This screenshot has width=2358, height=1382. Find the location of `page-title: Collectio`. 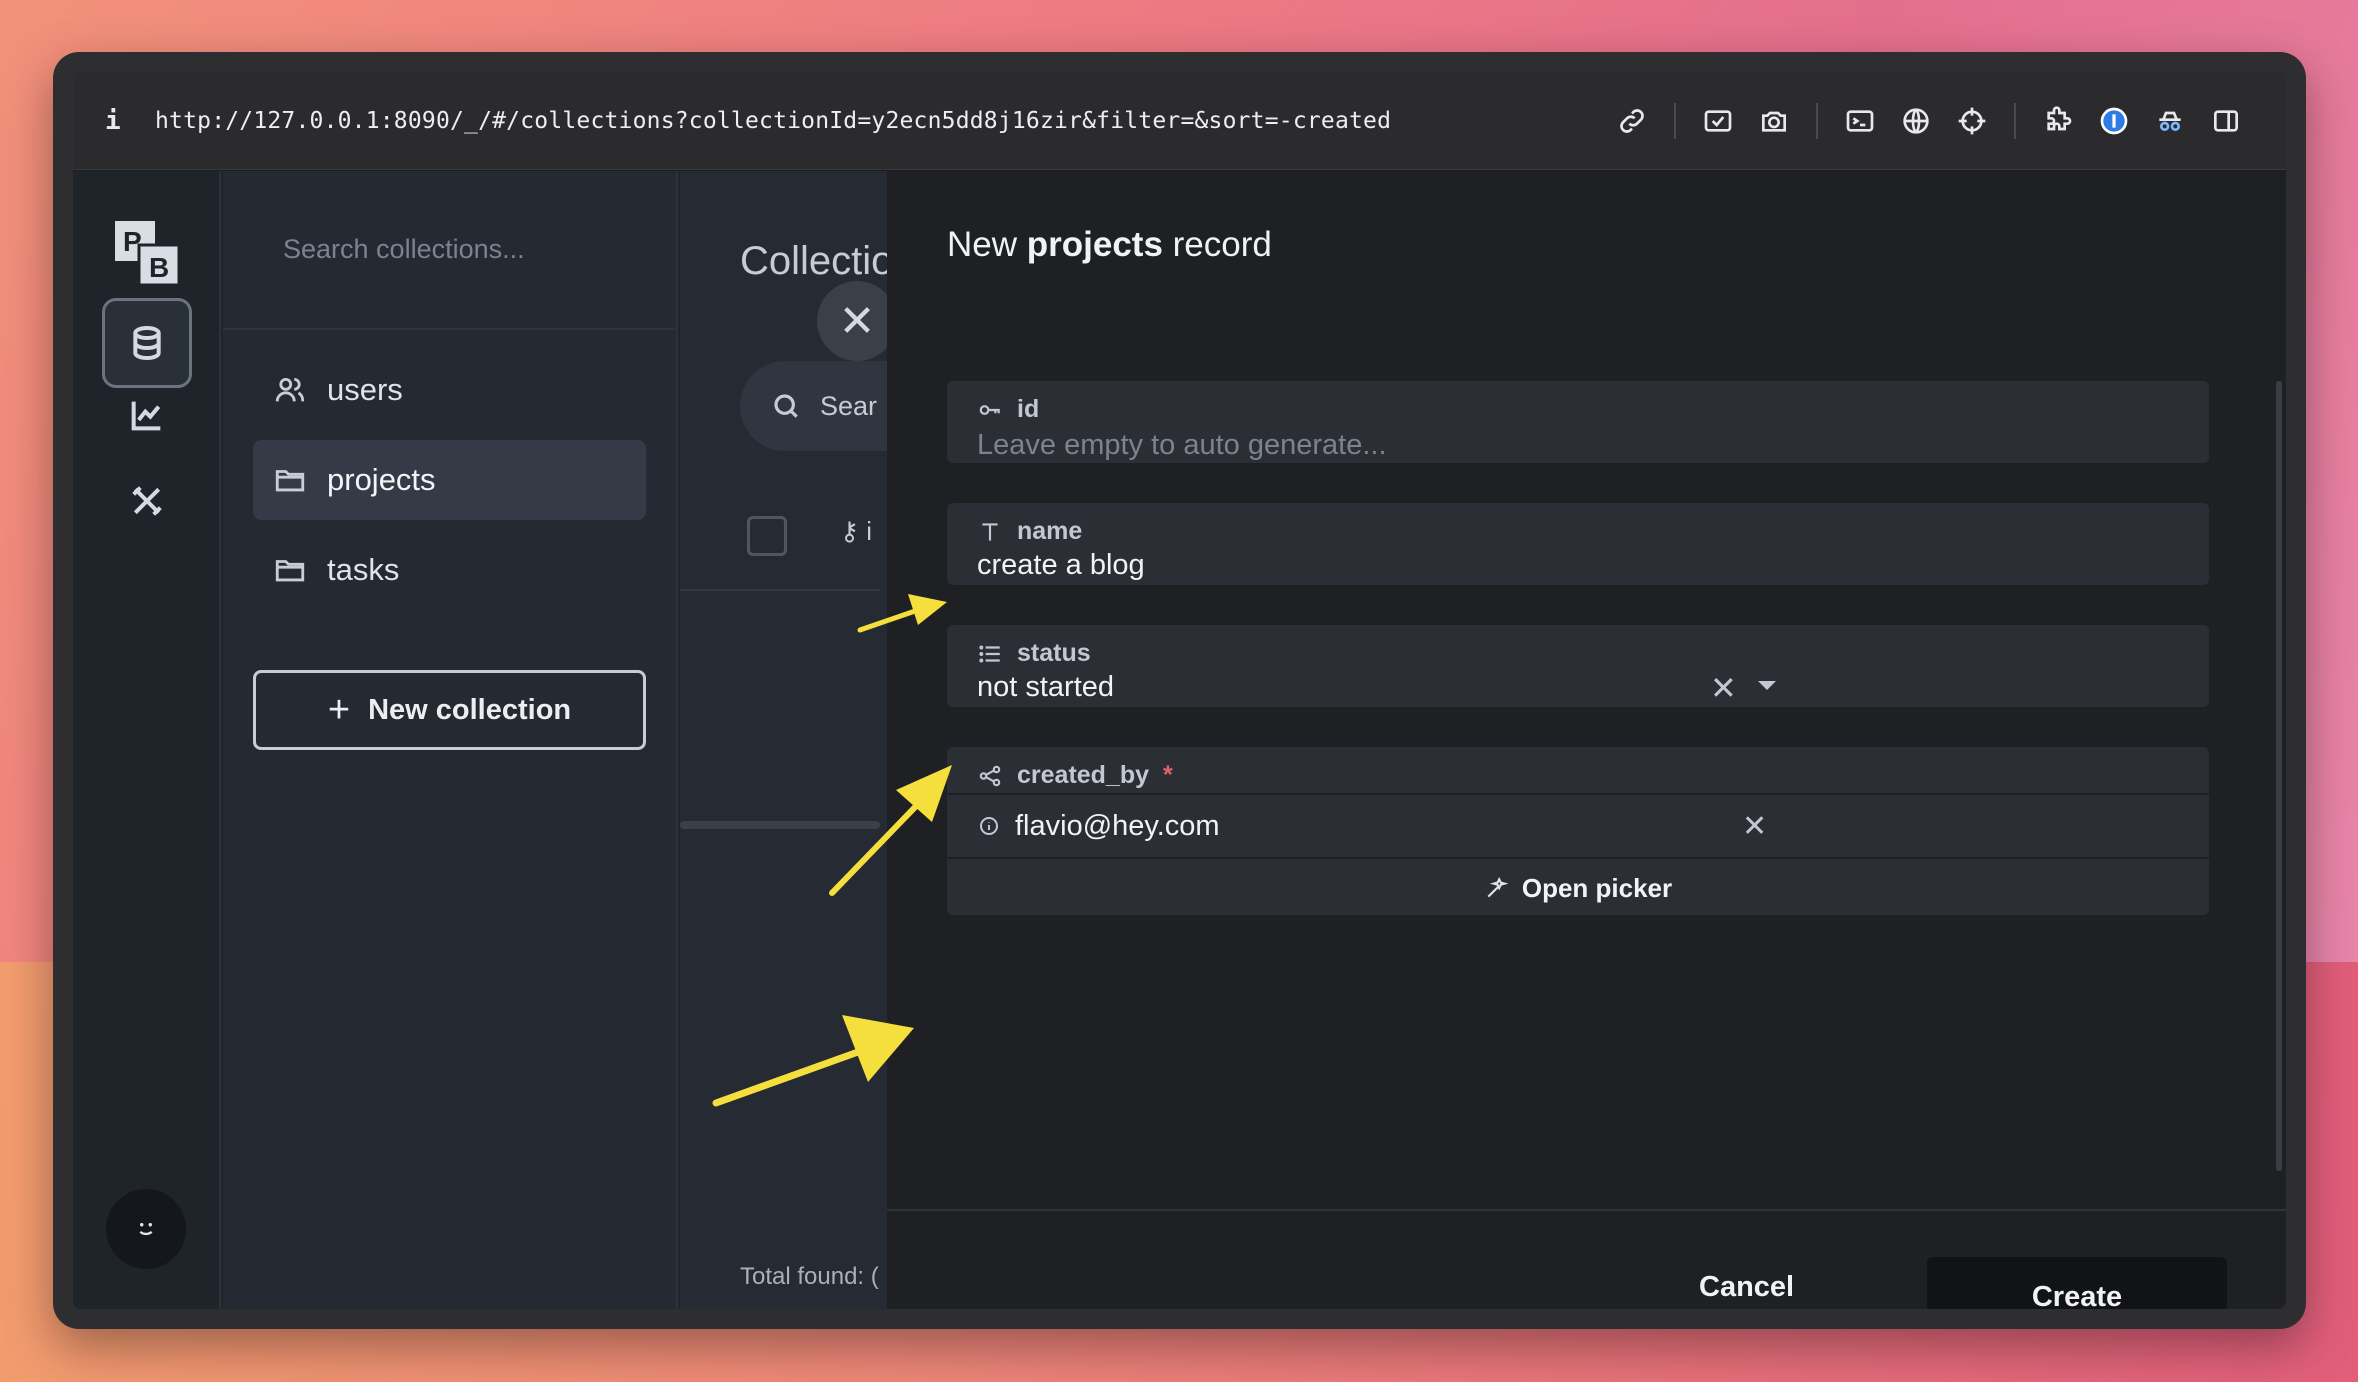

page-title: Collectio is located at coordinates (817, 261).